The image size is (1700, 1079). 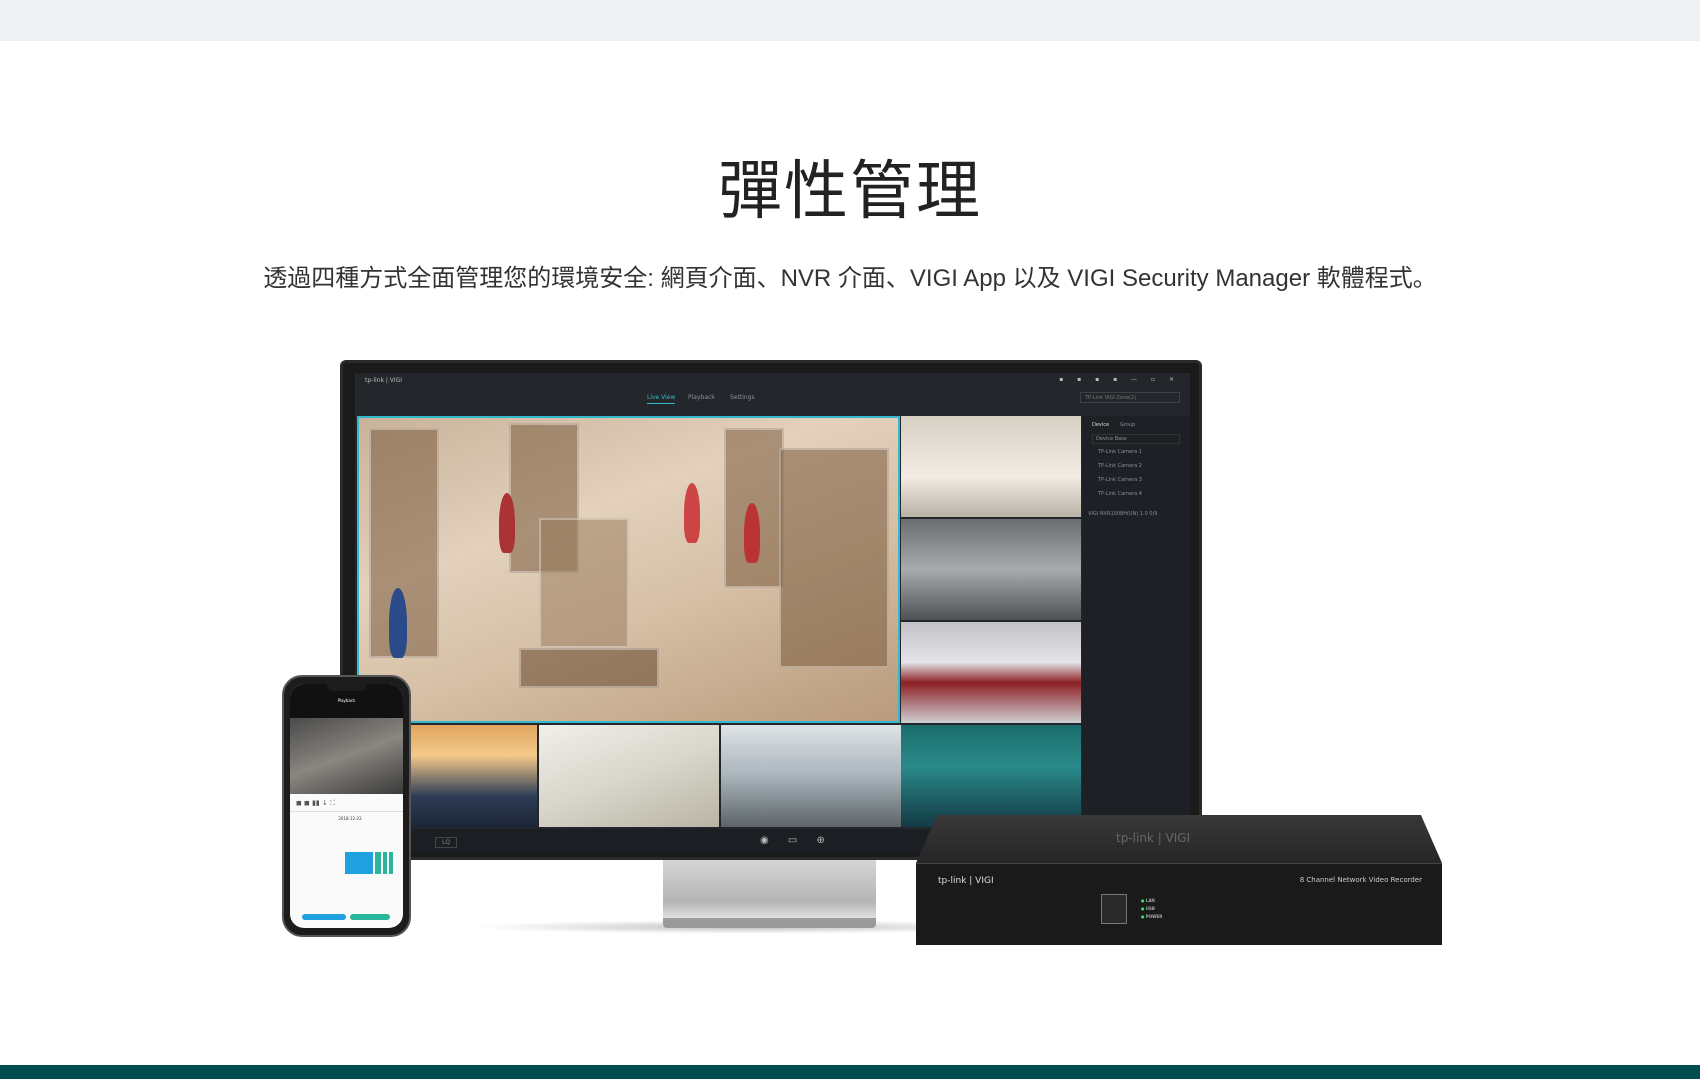 What do you see at coordinates (769, 890) in the screenshot?
I see `monitor-stand` at bounding box center [769, 890].